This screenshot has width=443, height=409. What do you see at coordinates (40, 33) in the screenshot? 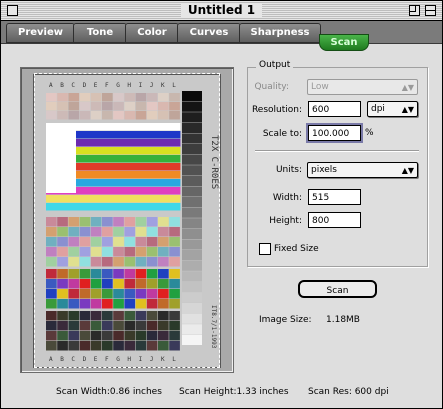
I see `tab-preview: Preview` at bounding box center [40, 33].